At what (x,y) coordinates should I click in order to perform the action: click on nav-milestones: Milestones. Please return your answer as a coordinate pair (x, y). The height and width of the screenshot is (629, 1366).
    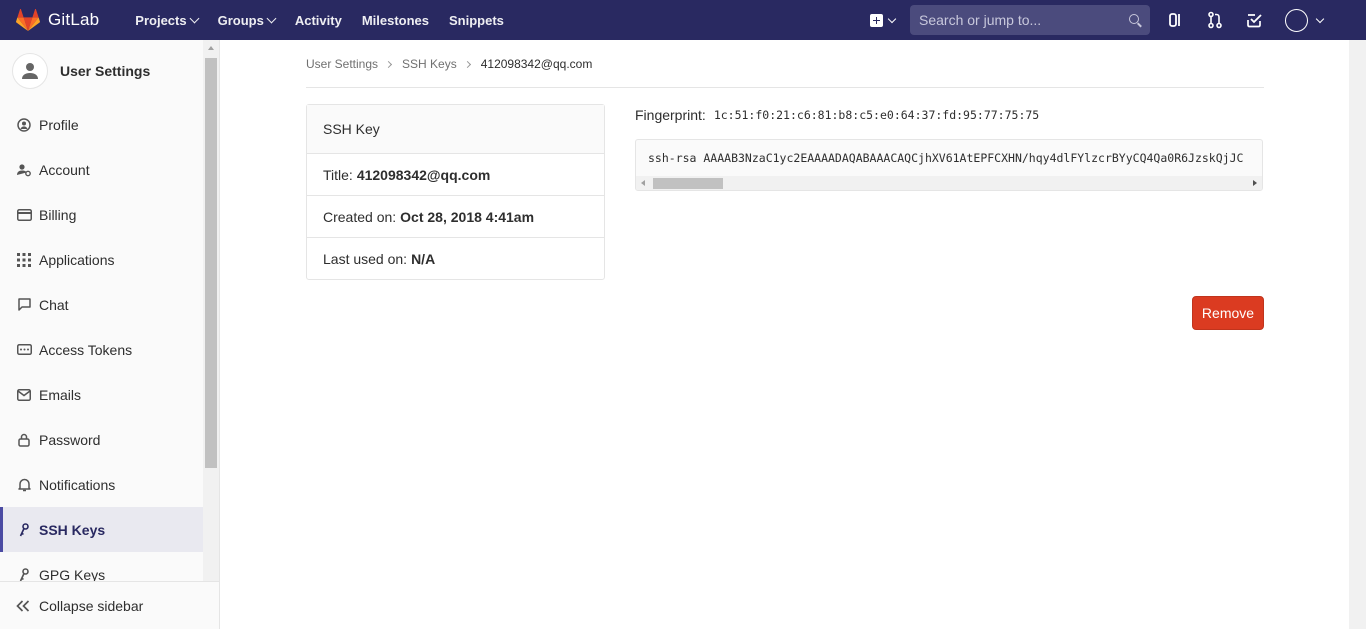
    Looking at the image, I should click on (395, 20).